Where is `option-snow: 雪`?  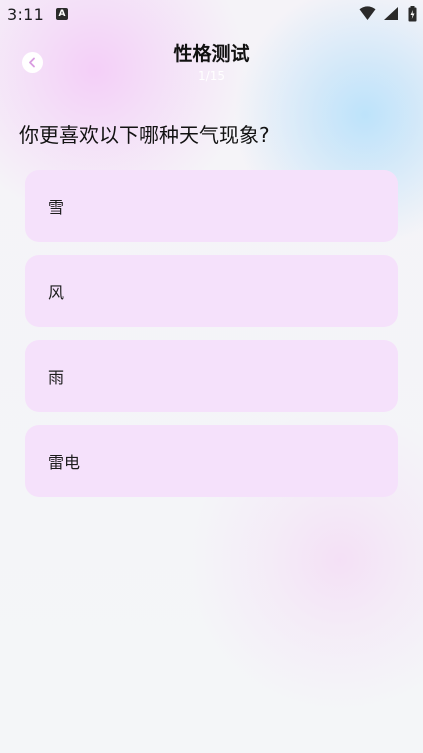 option-snow: 雪 is located at coordinates (211, 206).